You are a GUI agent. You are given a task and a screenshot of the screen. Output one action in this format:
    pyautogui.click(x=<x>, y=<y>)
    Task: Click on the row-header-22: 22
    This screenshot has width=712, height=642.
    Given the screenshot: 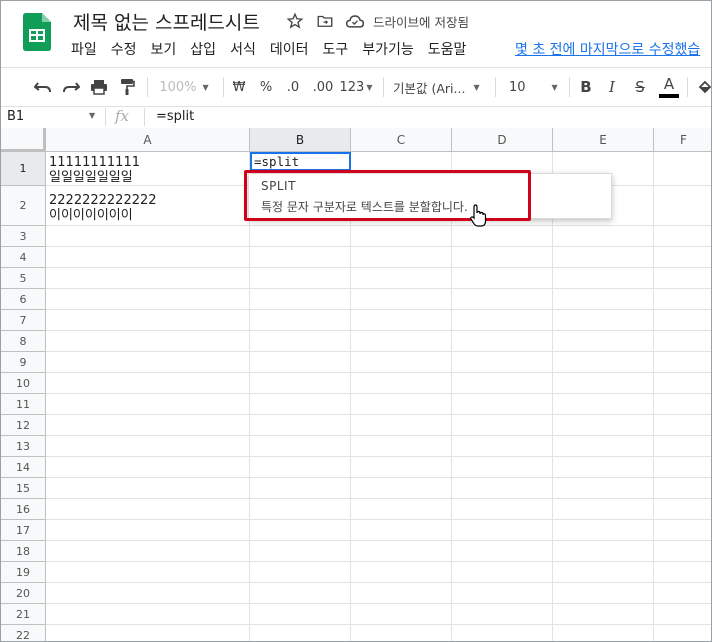 What is the action you would take?
    pyautogui.click(x=23, y=633)
    